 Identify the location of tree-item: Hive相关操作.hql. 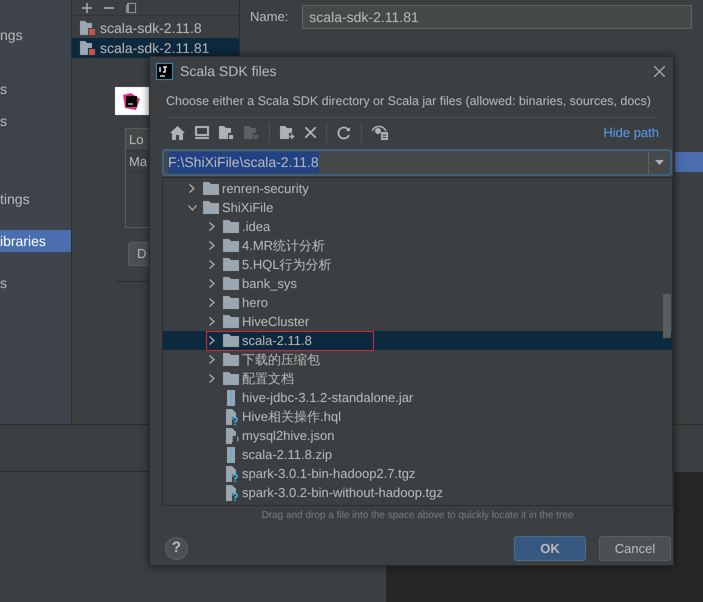
(417, 416).